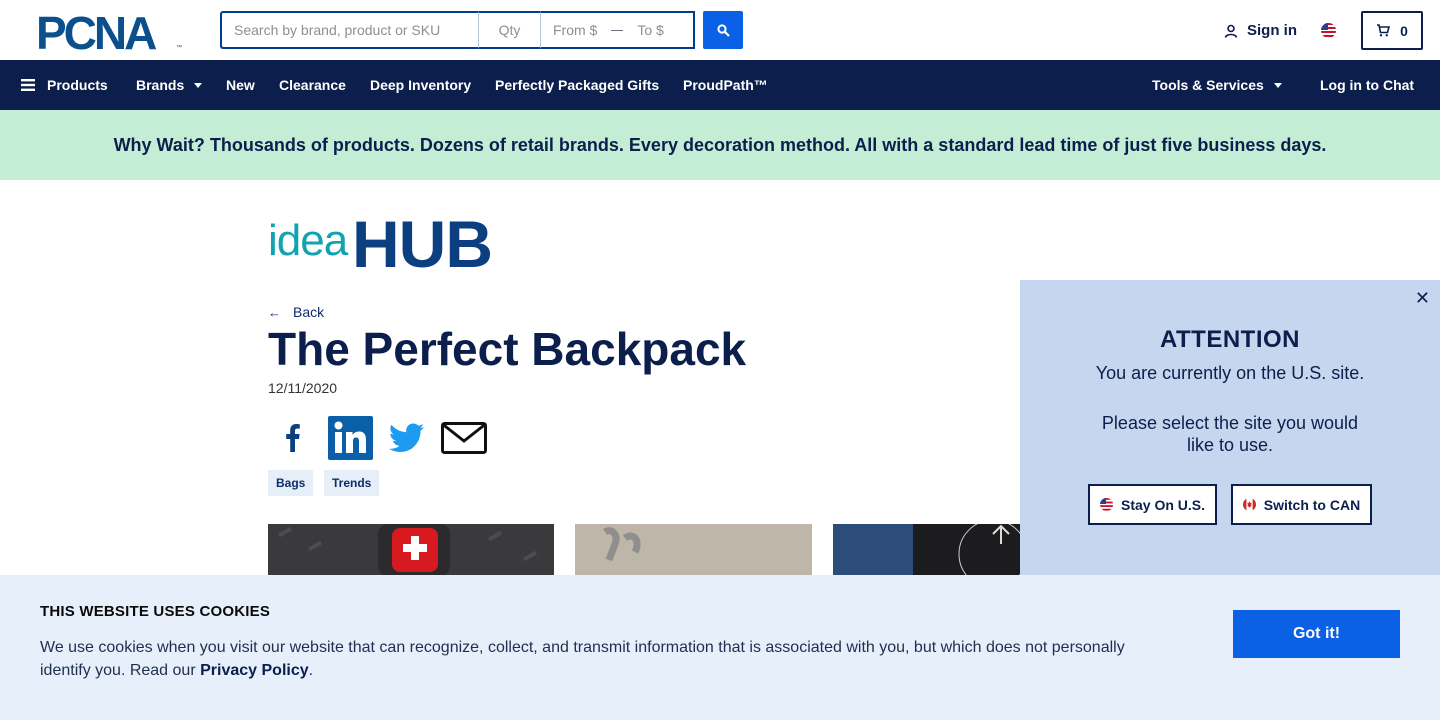  What do you see at coordinates (507, 349) in the screenshot?
I see `article-title: The Perfect Backpack` at bounding box center [507, 349].